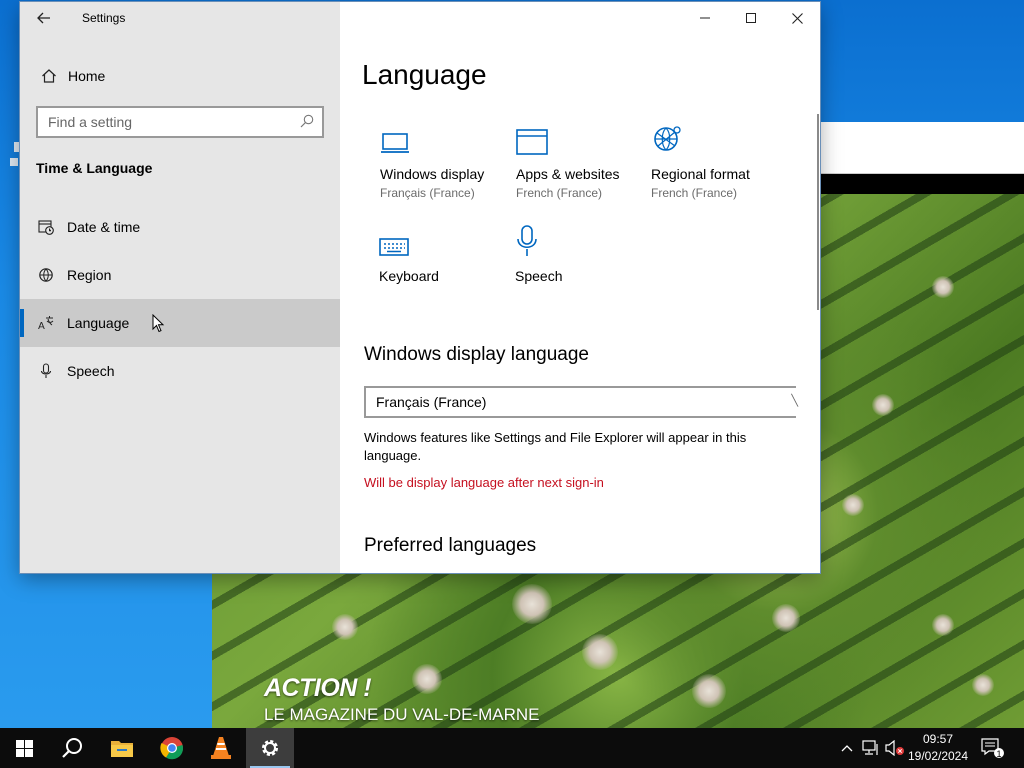 The image size is (1024, 768). Describe the element at coordinates (409, 276) in the screenshot. I see `tile-label: Keyboard` at that location.